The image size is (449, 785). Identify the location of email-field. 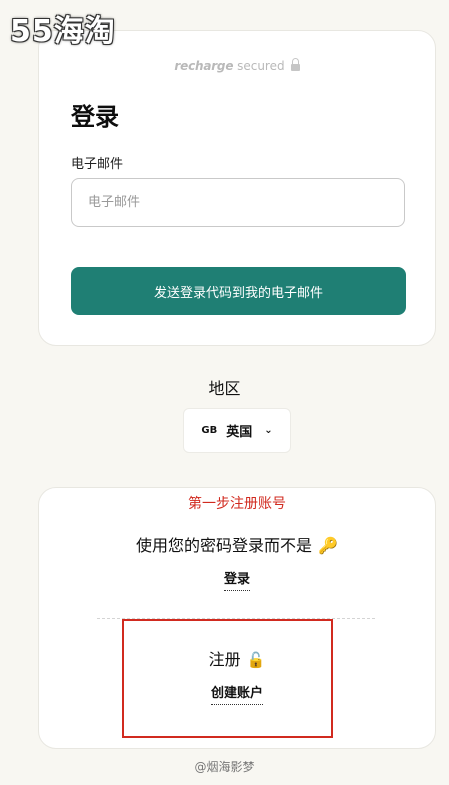
(238, 202).